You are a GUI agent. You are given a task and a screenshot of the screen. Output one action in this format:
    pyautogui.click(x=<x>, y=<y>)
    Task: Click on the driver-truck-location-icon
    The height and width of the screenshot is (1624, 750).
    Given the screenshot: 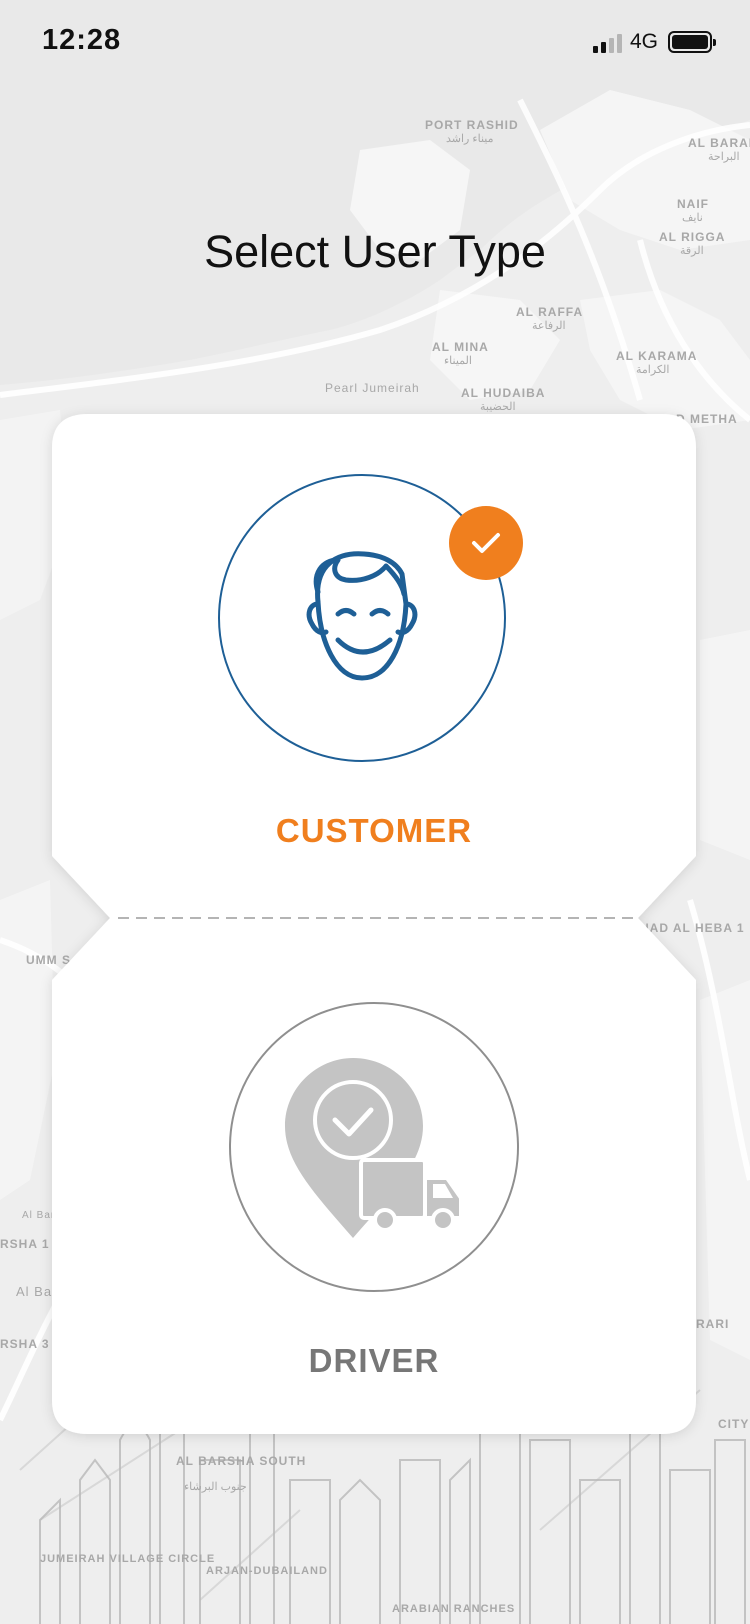 What is the action you would take?
    pyautogui.click(x=374, y=1148)
    